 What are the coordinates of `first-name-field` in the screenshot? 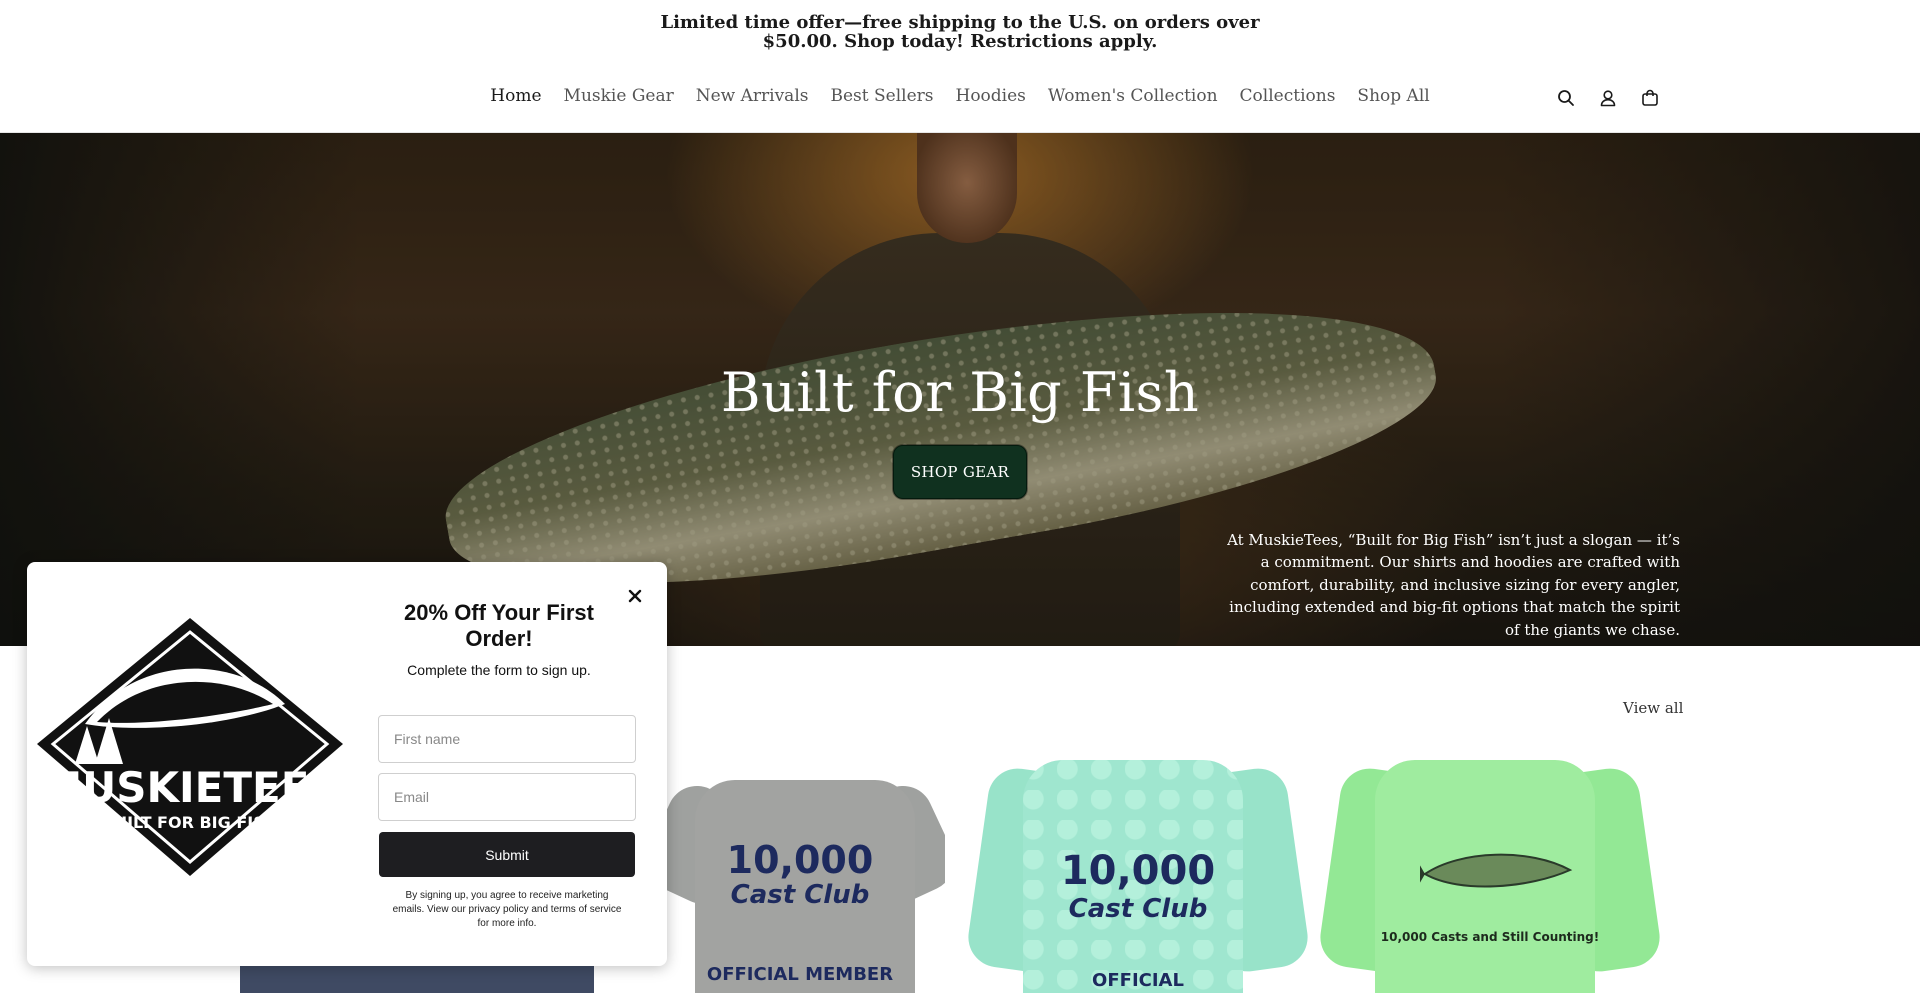 It's located at (507, 739).